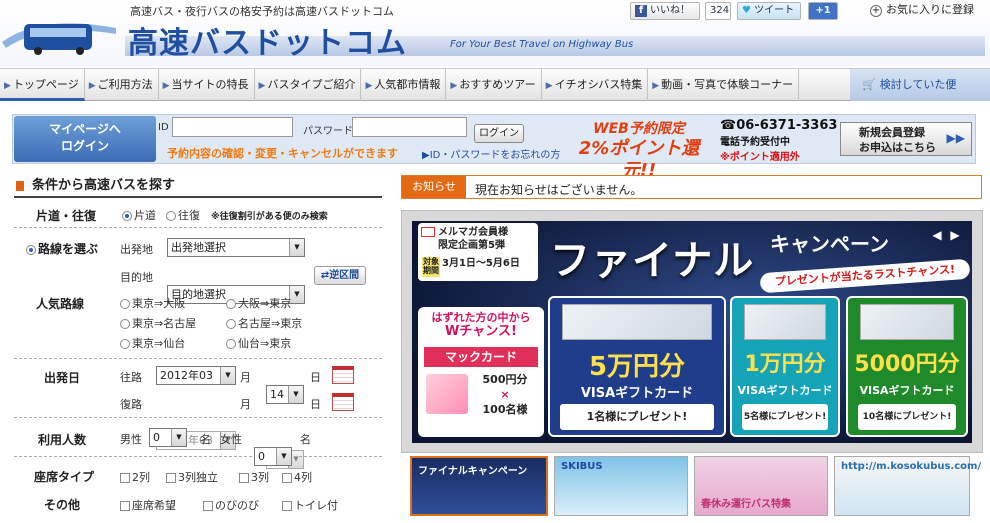 Image resolution: width=990 pixels, height=523 pixels. What do you see at coordinates (264, 323) in the screenshot?
I see `popular-route-3: 名古屋⇒東京` at bounding box center [264, 323].